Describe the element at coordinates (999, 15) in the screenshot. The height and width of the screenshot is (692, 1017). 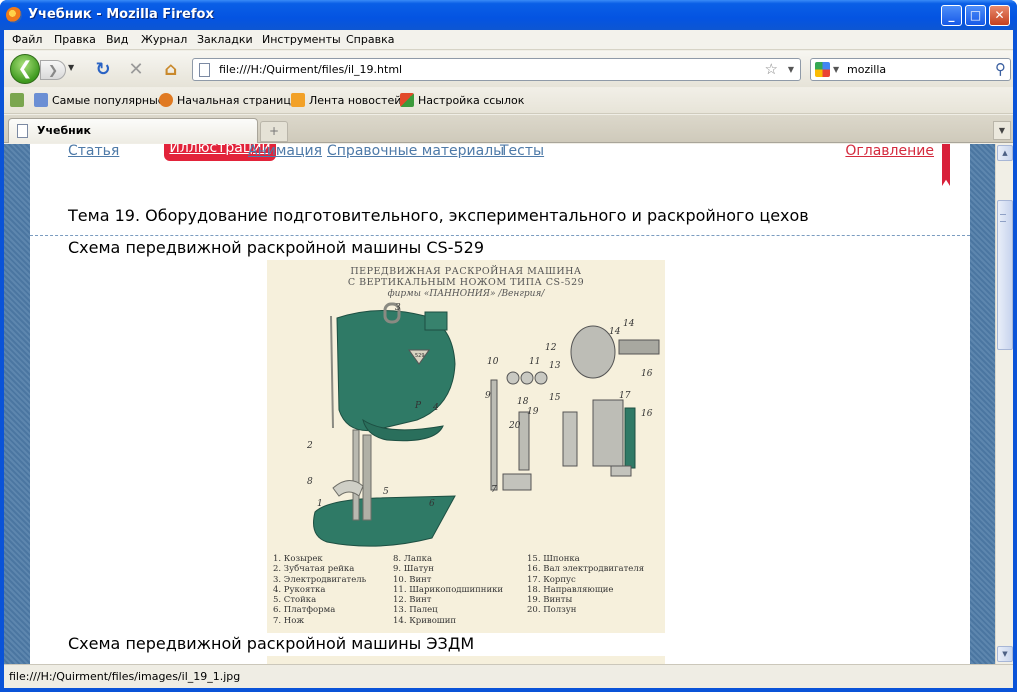
I see `close-button: ✕` at that location.